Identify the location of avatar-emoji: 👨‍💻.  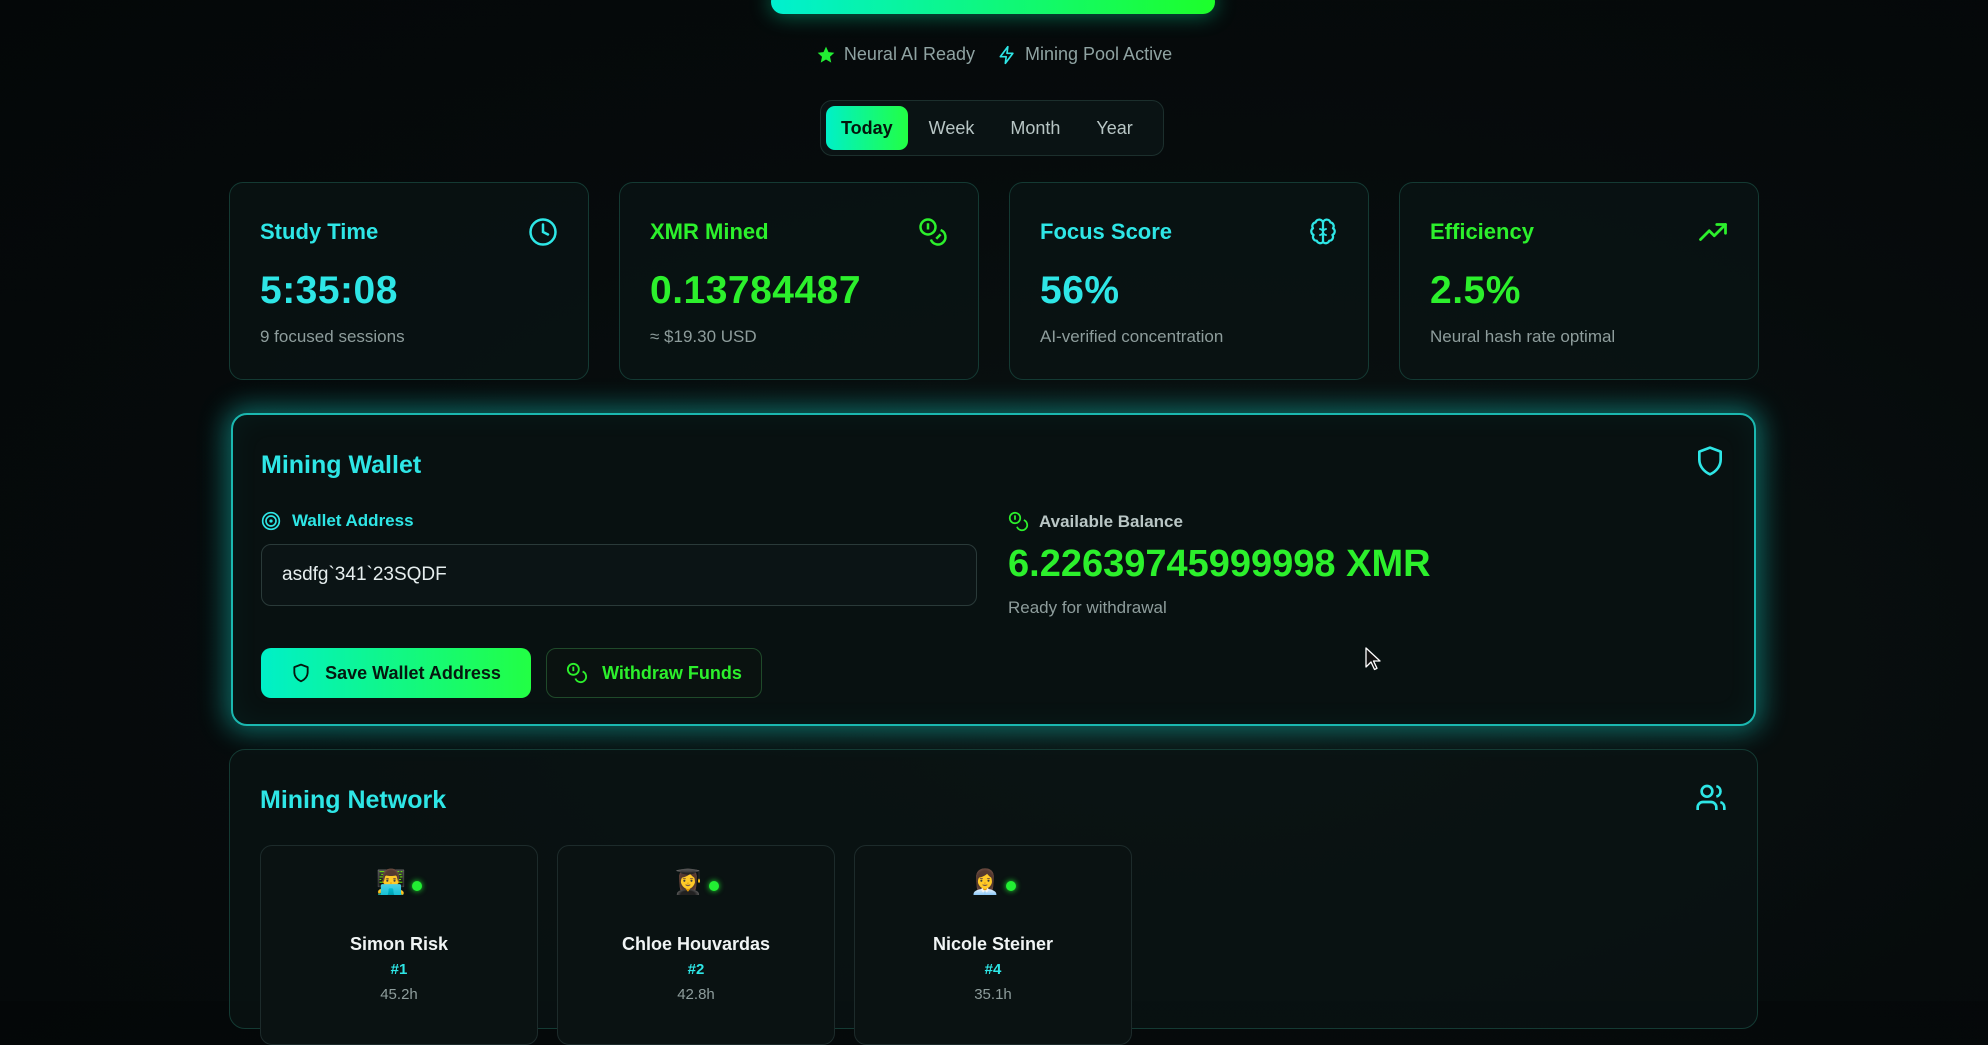
(391, 882).